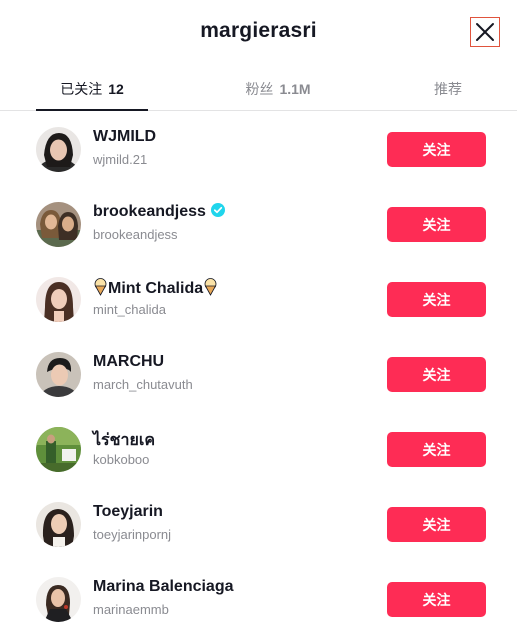  I want to click on user-name: ไร่ชายเค, so click(124, 440).